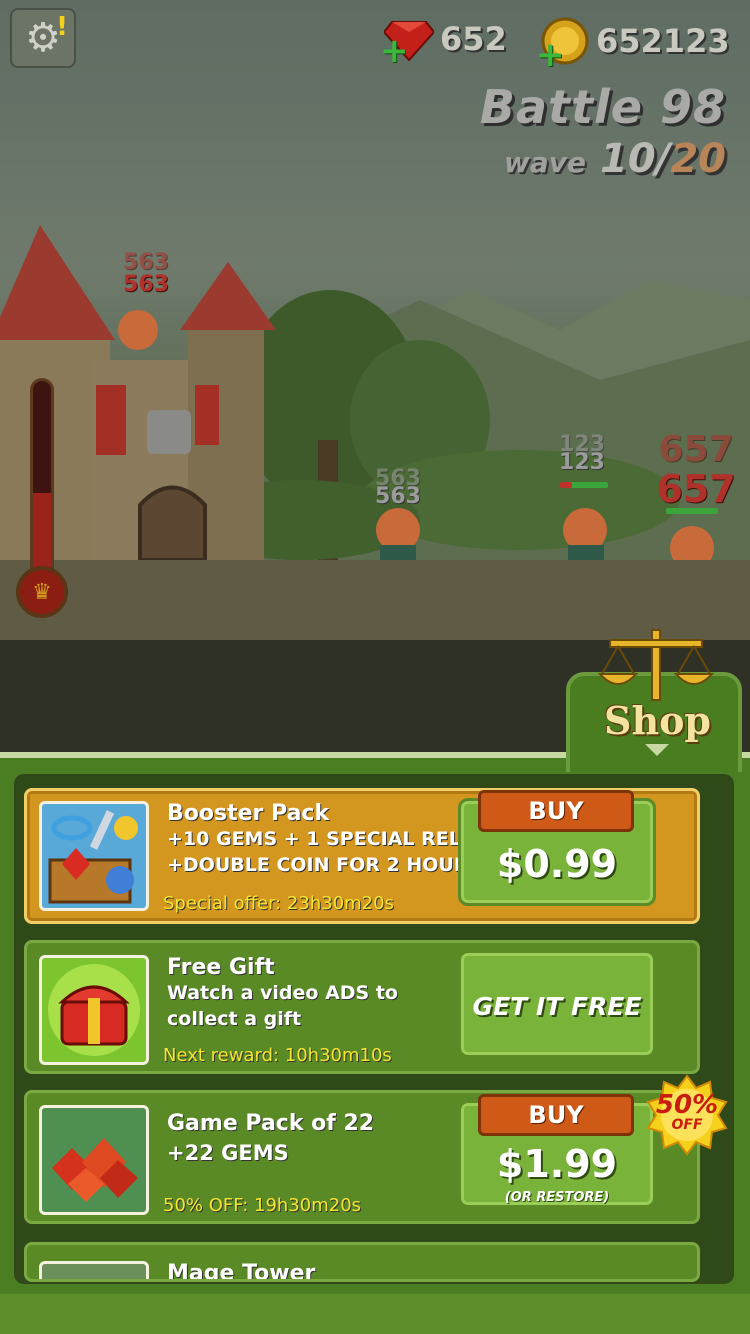 The height and width of the screenshot is (1334, 750). What do you see at coordinates (557, 864) in the screenshot?
I see `item-price: $0.99` at bounding box center [557, 864].